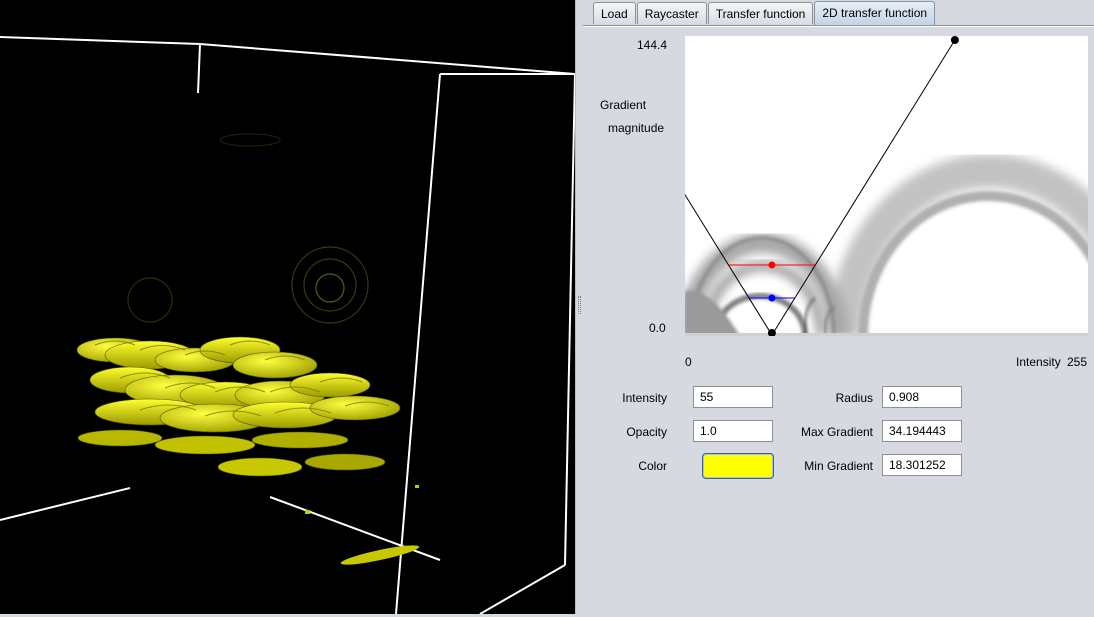  Describe the element at coordinates (671, 13) in the screenshot. I see `tab-raycaster: Raycaster` at that location.